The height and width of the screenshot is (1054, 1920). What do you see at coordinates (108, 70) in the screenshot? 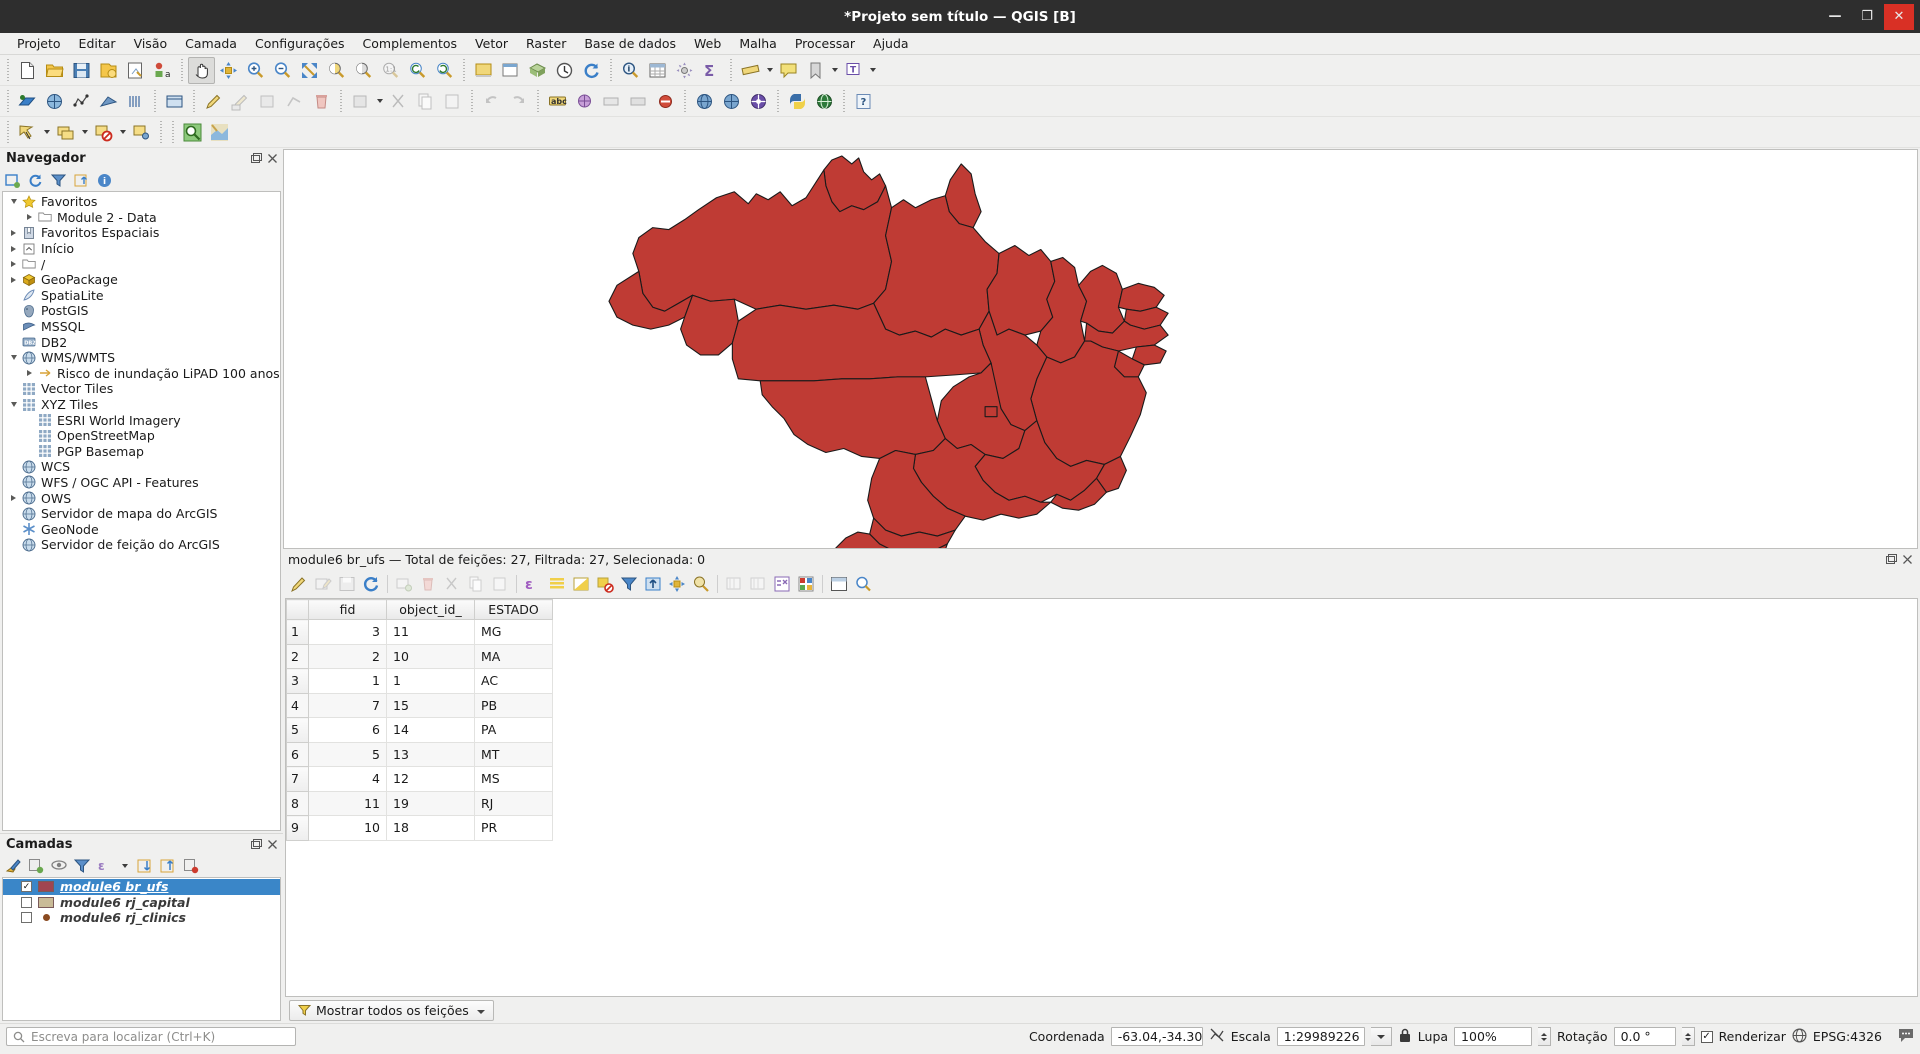
I see `save-project-as-icon` at bounding box center [108, 70].